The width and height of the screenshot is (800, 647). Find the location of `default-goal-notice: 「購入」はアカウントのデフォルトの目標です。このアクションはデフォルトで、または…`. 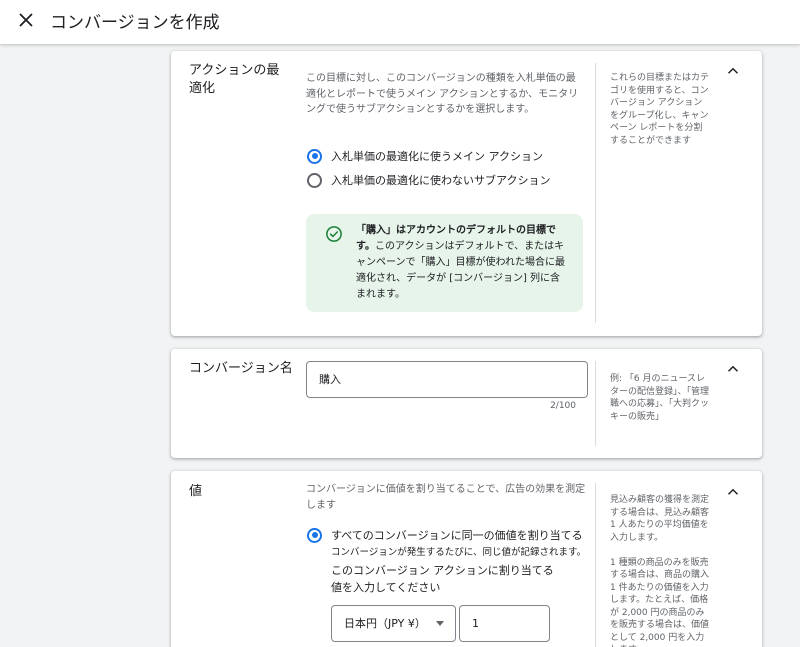

default-goal-notice: 「購入」はアカウントのデフォルトの目標です。このアクションはデフォルトで、または… is located at coordinates (444, 263).